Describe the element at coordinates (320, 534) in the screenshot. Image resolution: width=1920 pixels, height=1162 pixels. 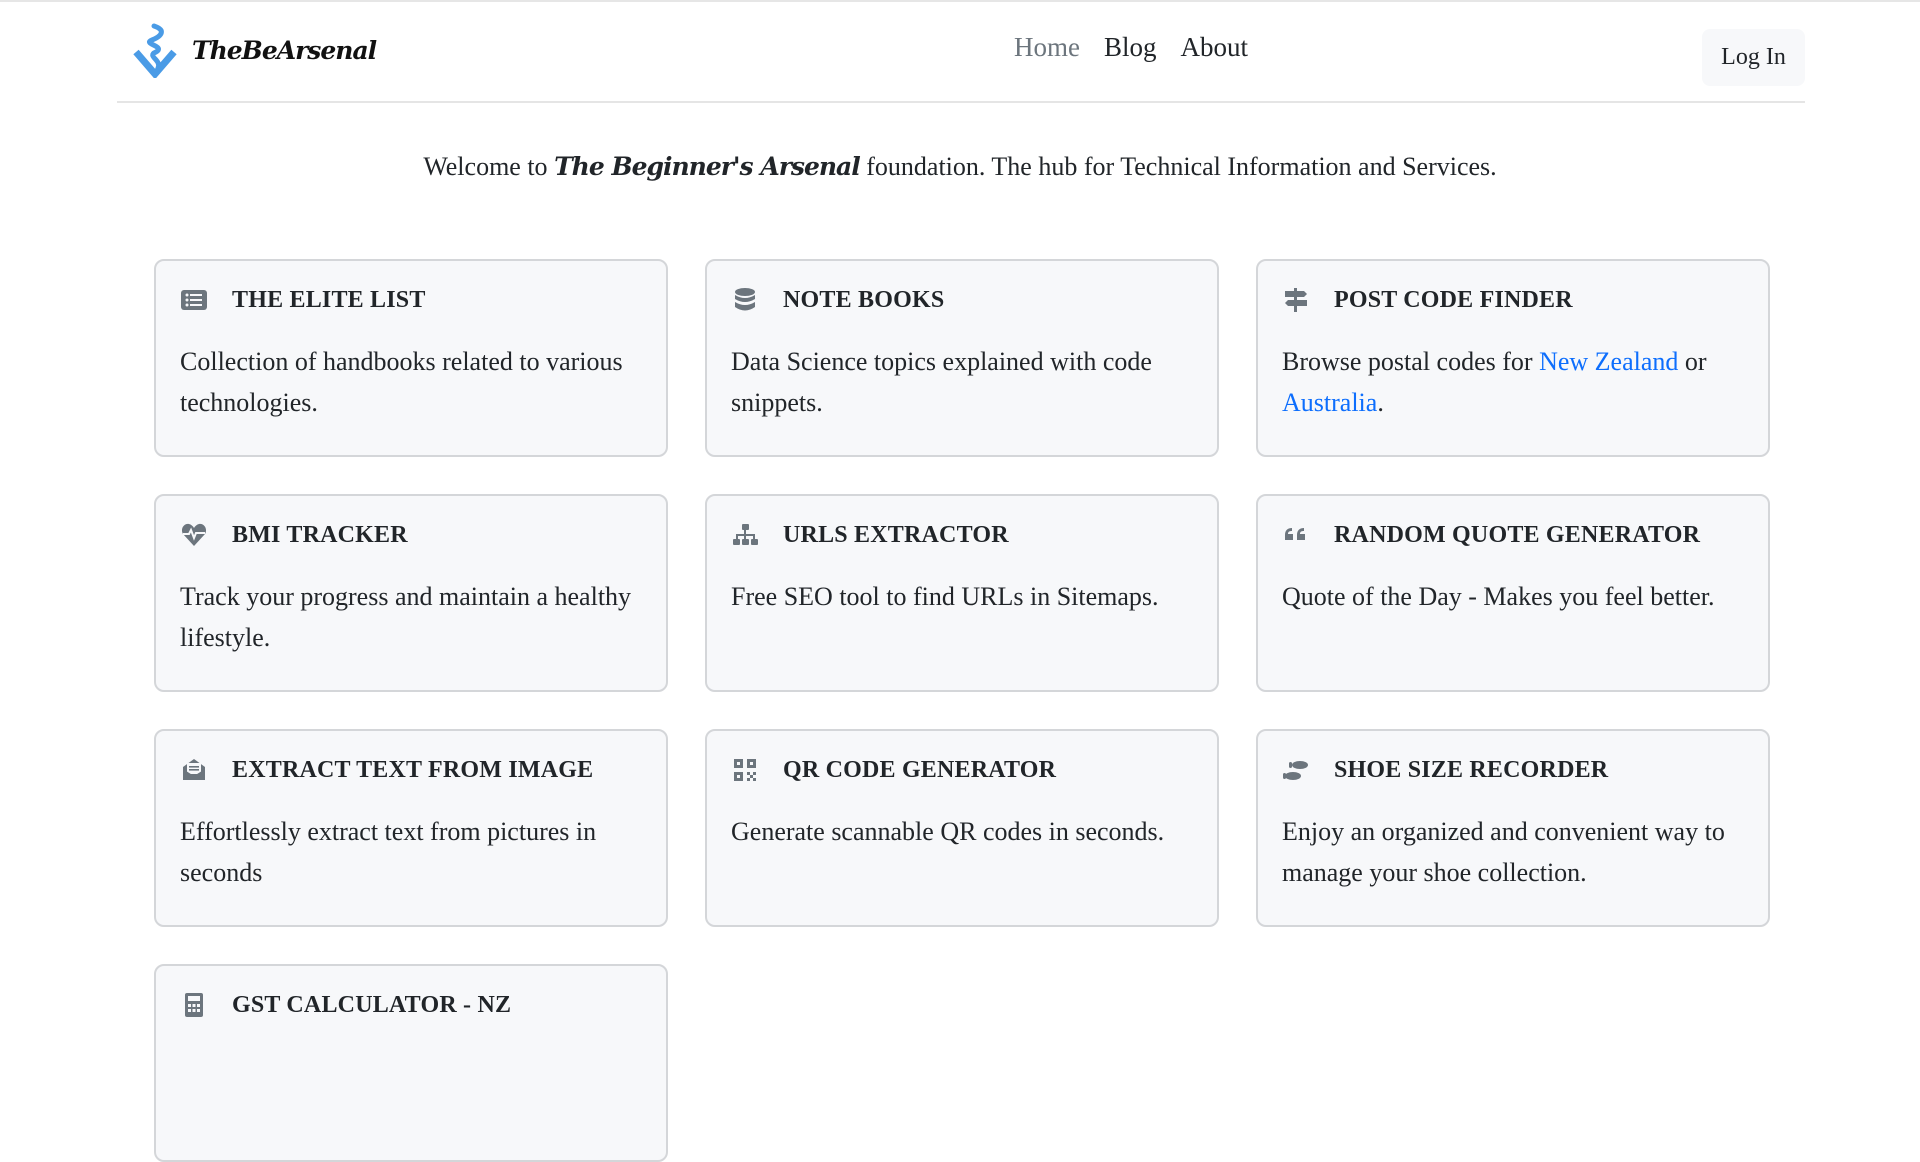
I see `card-title: BMI TRACKER` at that location.